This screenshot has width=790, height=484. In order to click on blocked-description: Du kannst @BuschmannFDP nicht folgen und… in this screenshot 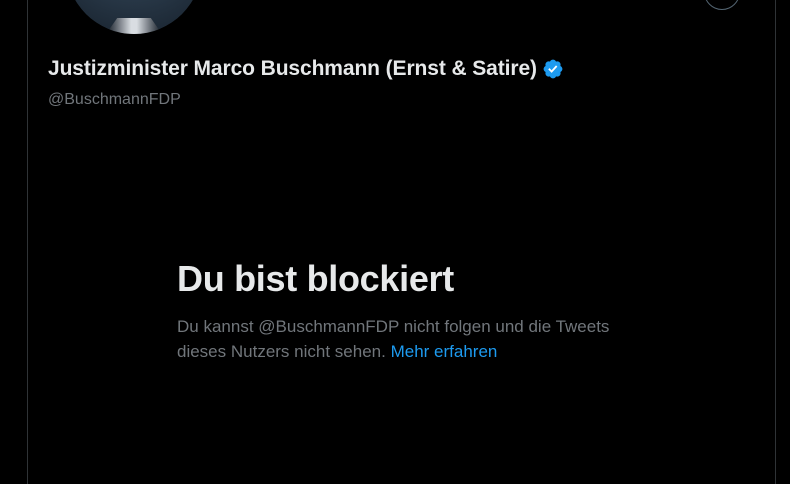, I will do `click(397, 339)`.